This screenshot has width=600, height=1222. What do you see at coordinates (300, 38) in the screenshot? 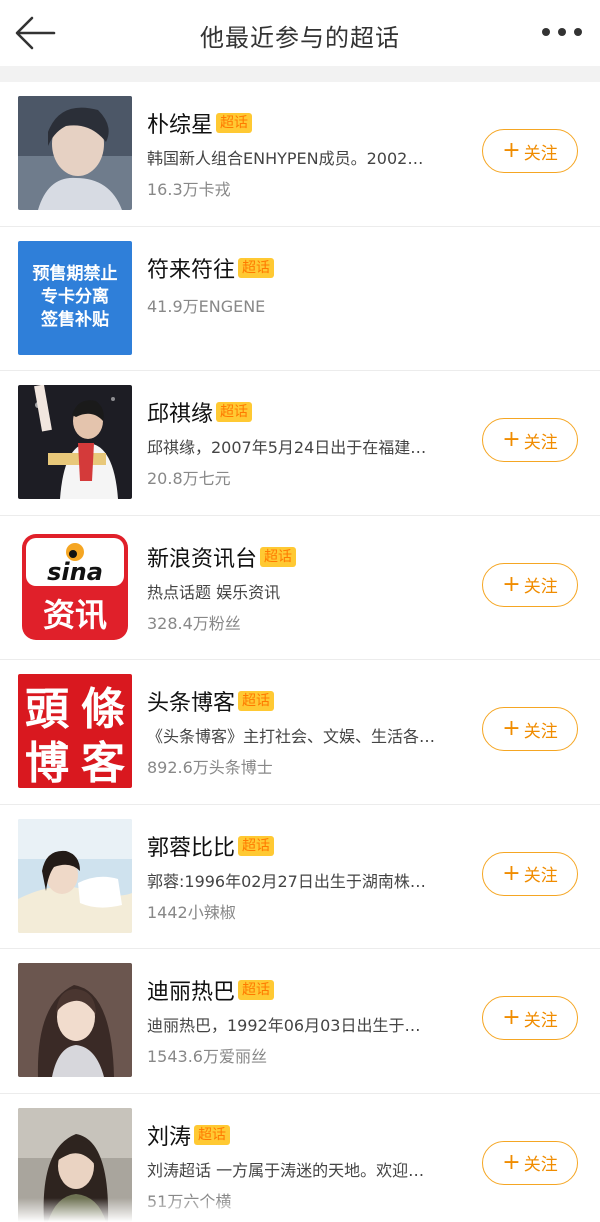
I see `page-title: 他最近参与的超话` at bounding box center [300, 38].